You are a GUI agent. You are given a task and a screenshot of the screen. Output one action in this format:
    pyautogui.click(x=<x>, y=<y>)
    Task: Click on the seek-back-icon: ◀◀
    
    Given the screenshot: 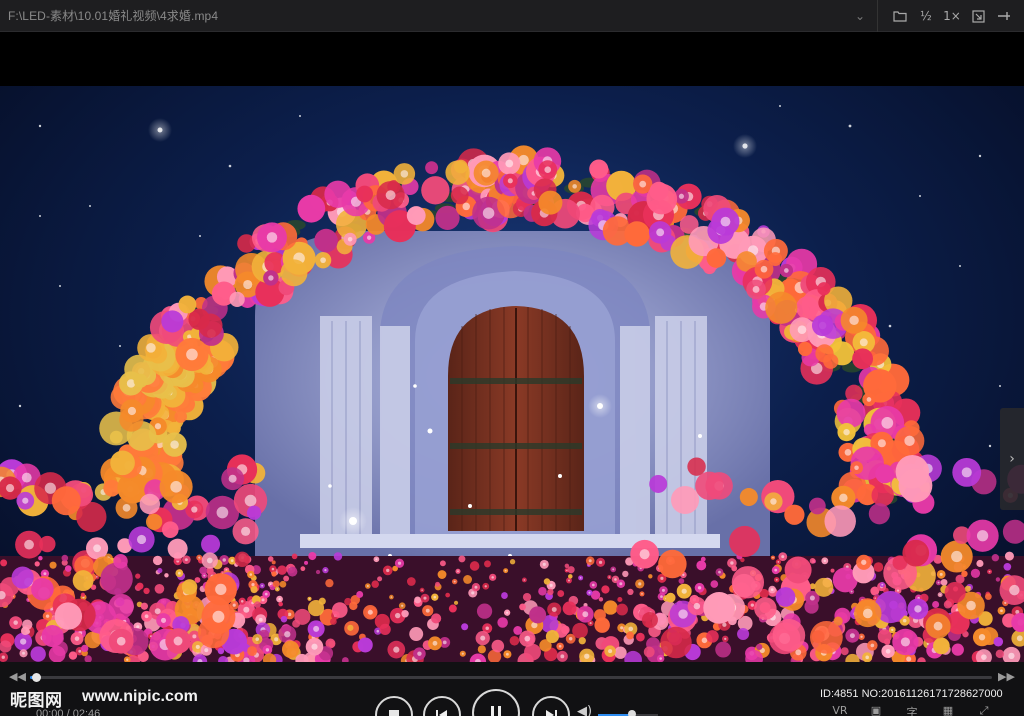 What is the action you would take?
    pyautogui.click(x=17, y=676)
    